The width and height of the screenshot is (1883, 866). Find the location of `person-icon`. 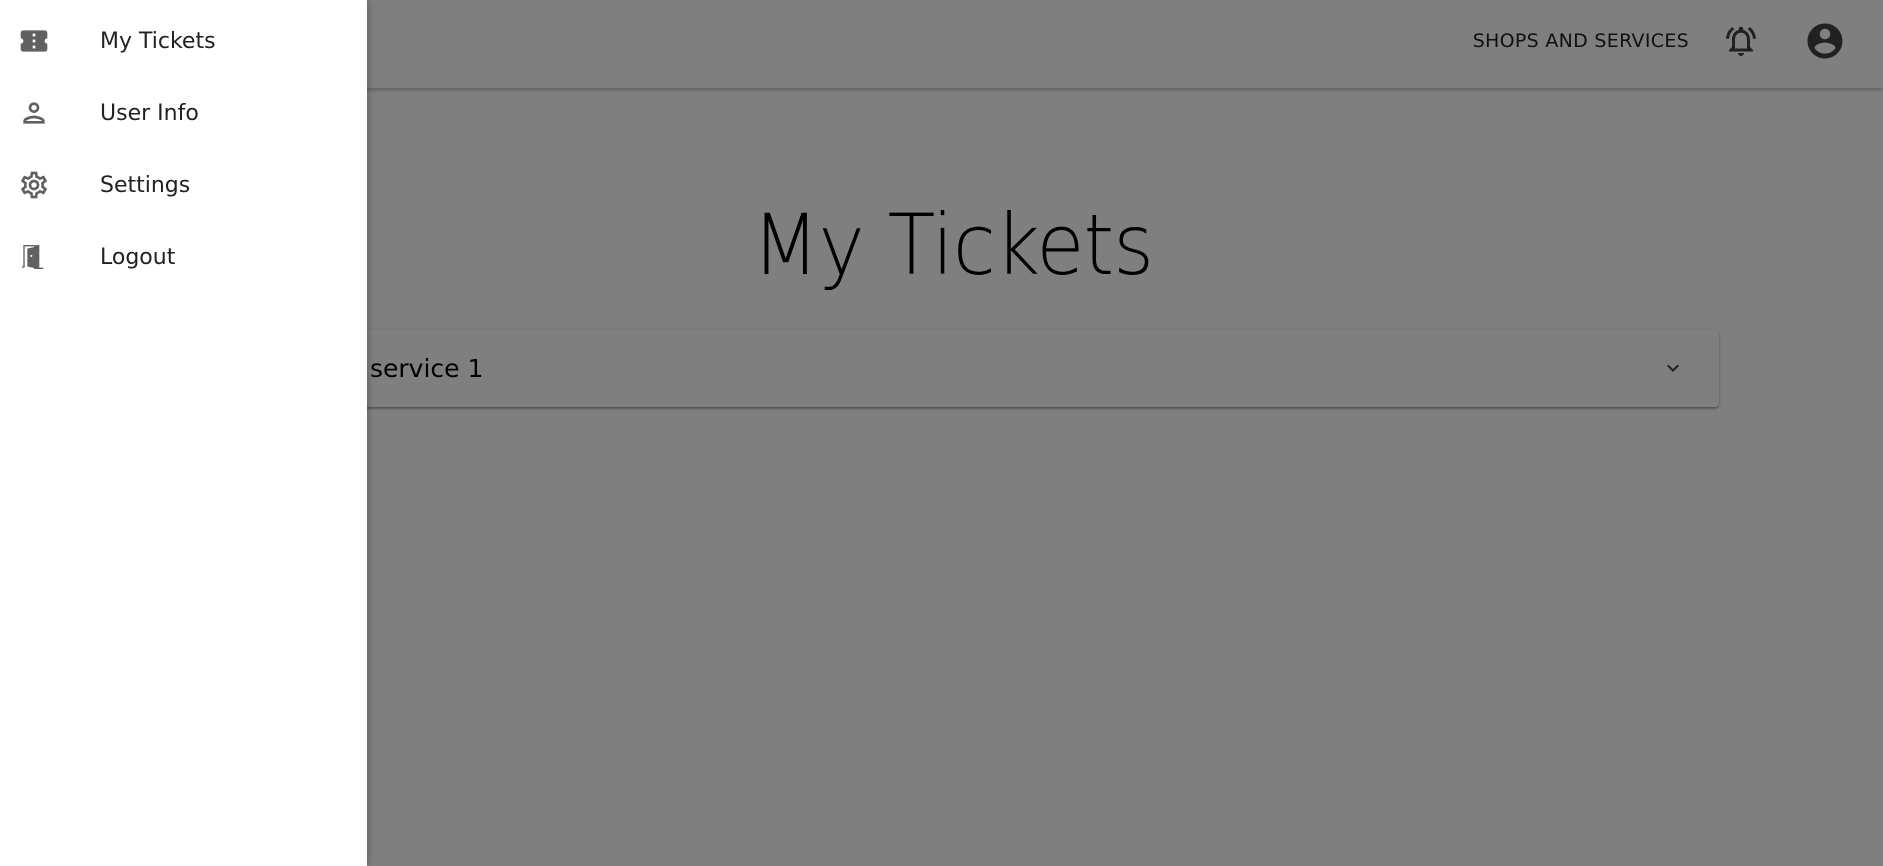

person-icon is located at coordinates (34, 113).